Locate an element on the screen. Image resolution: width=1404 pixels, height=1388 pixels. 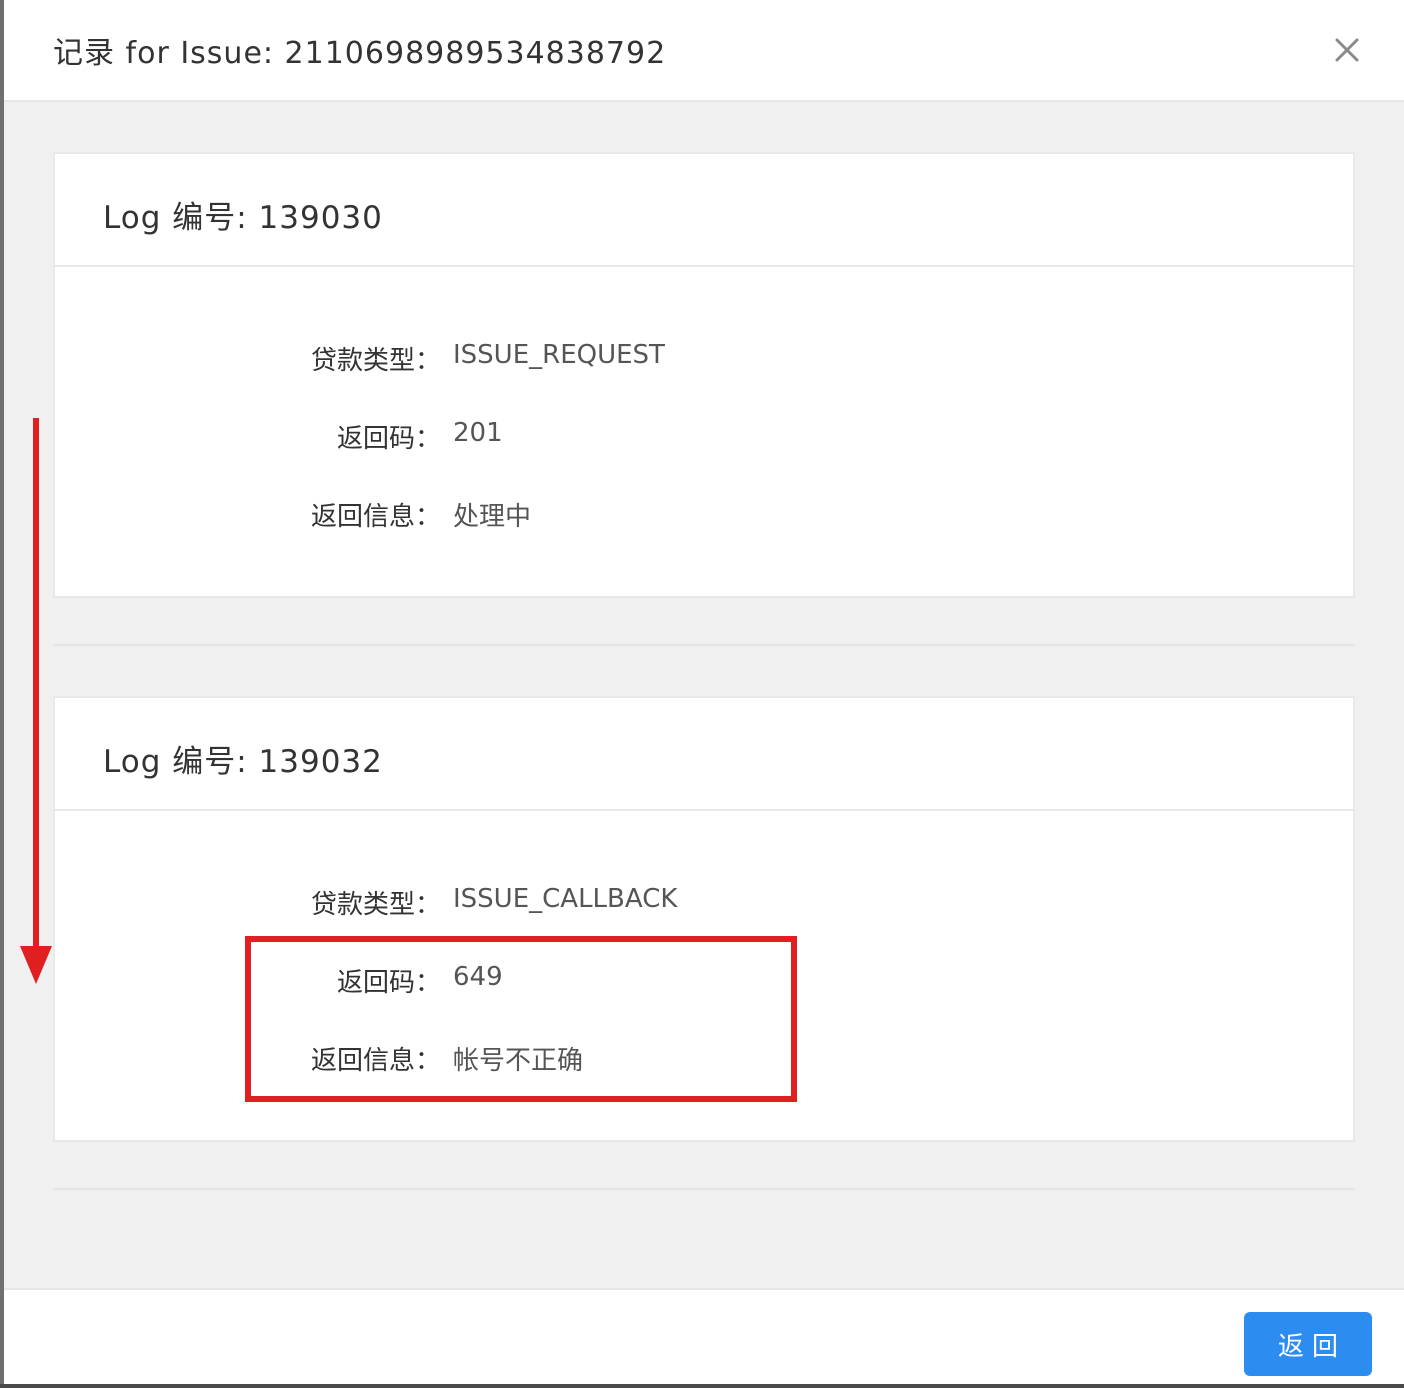
return-message-label: 返回信息： is located at coordinates (375, 517).